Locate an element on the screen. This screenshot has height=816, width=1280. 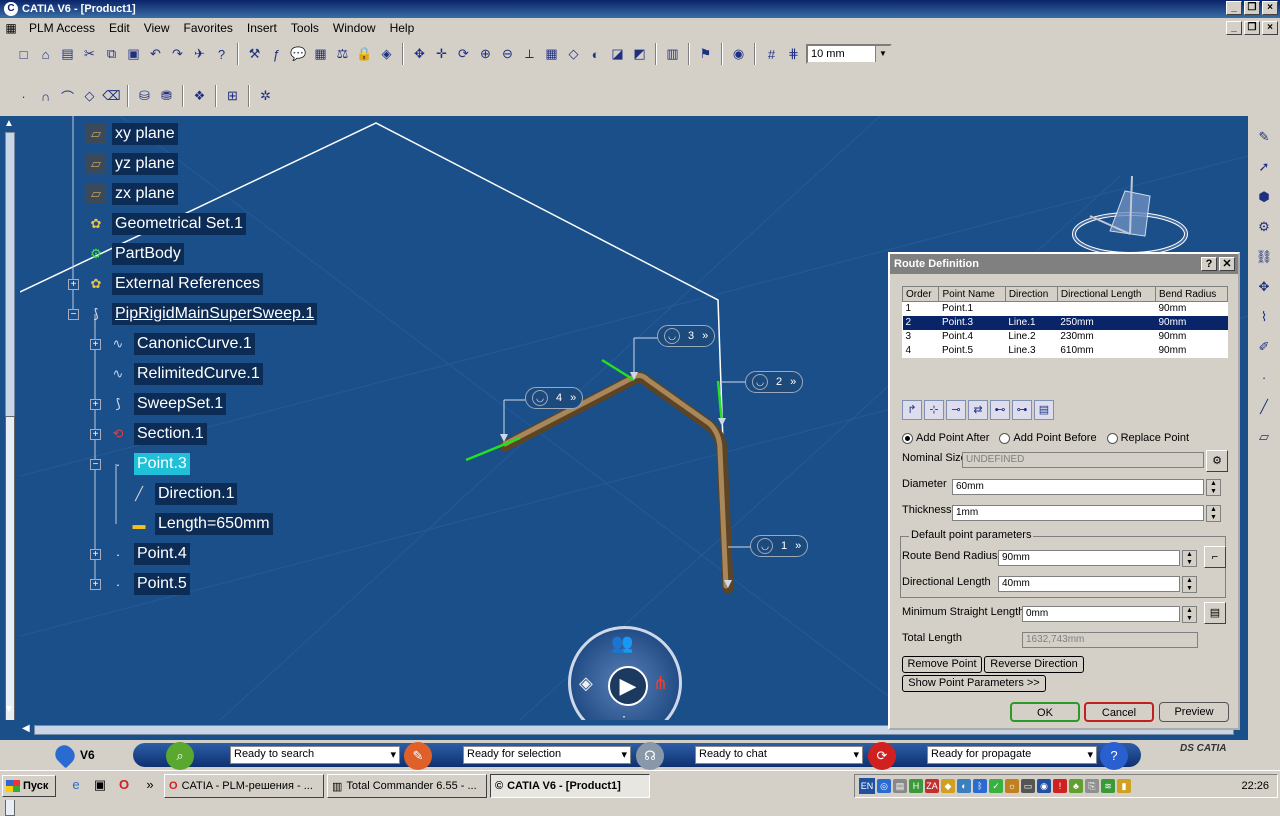
scale-combo: 10 mm ▼ is located at coordinates (849, 54).